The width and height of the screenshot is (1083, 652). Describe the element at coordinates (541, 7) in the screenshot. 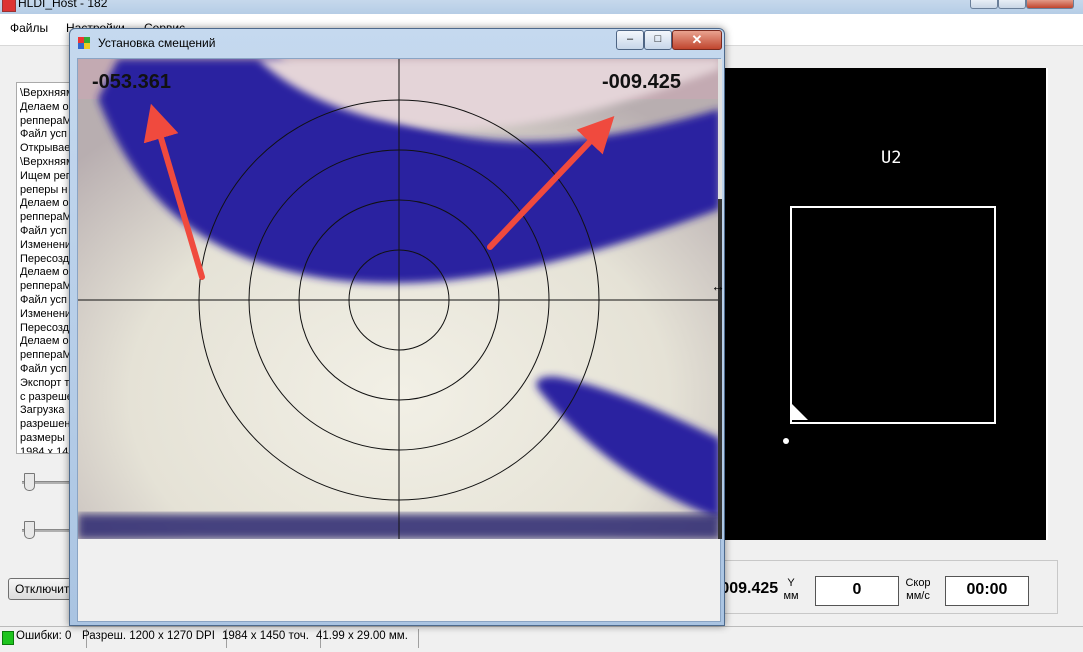

I see `main-window-titlebar: HLDI_Host - 182` at that location.